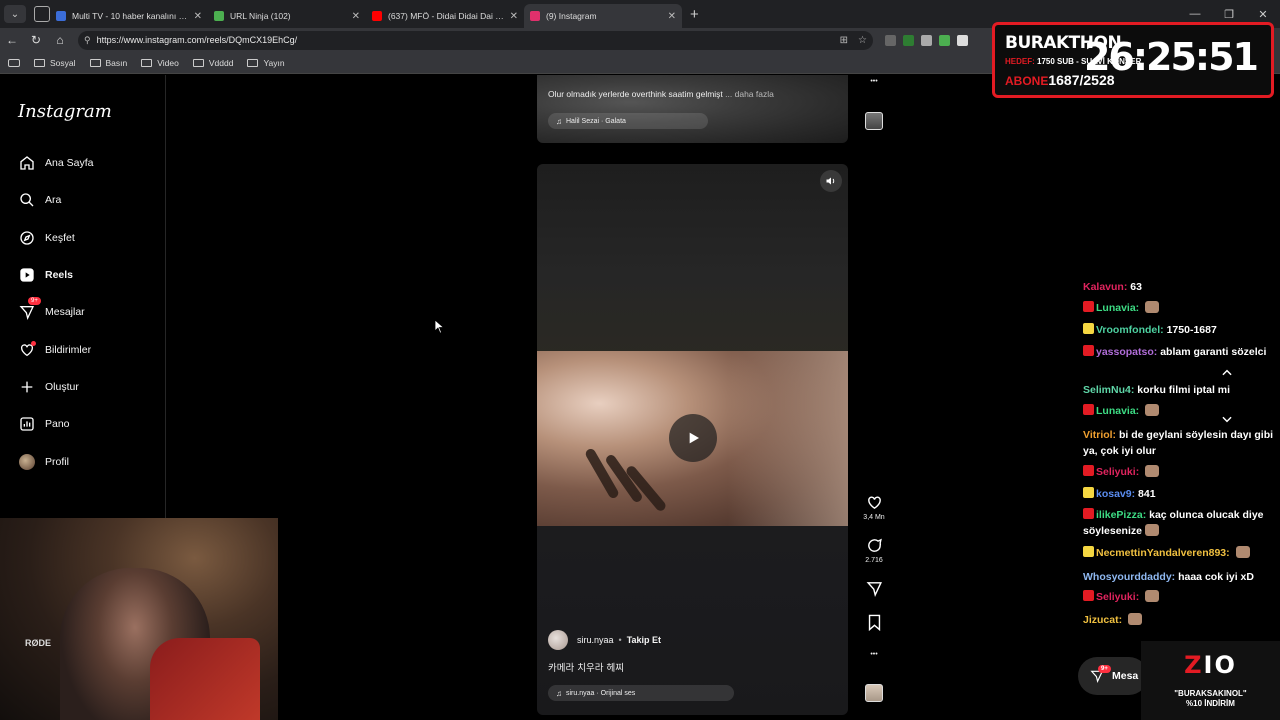 This screenshot has width=1280, height=720. What do you see at coordinates (34, 301) in the screenshot?
I see `notification-badge: 9+` at bounding box center [34, 301].